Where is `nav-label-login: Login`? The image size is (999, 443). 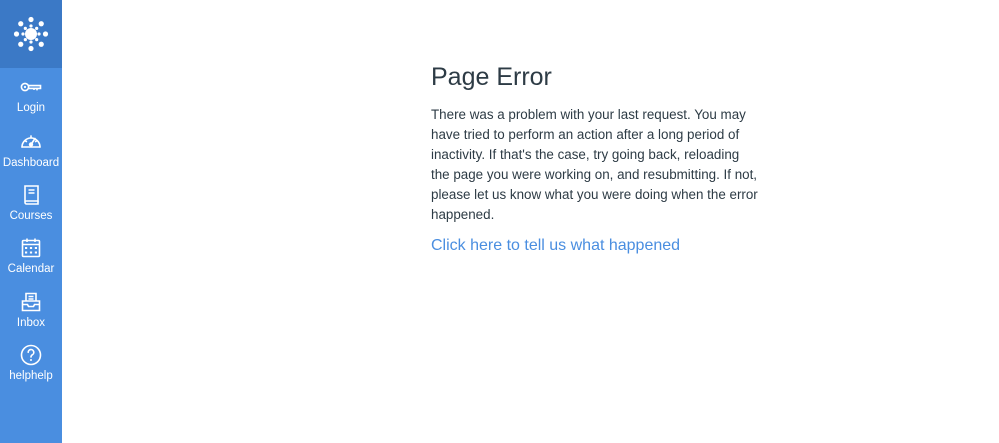
nav-label-login: Login is located at coordinates (31, 108).